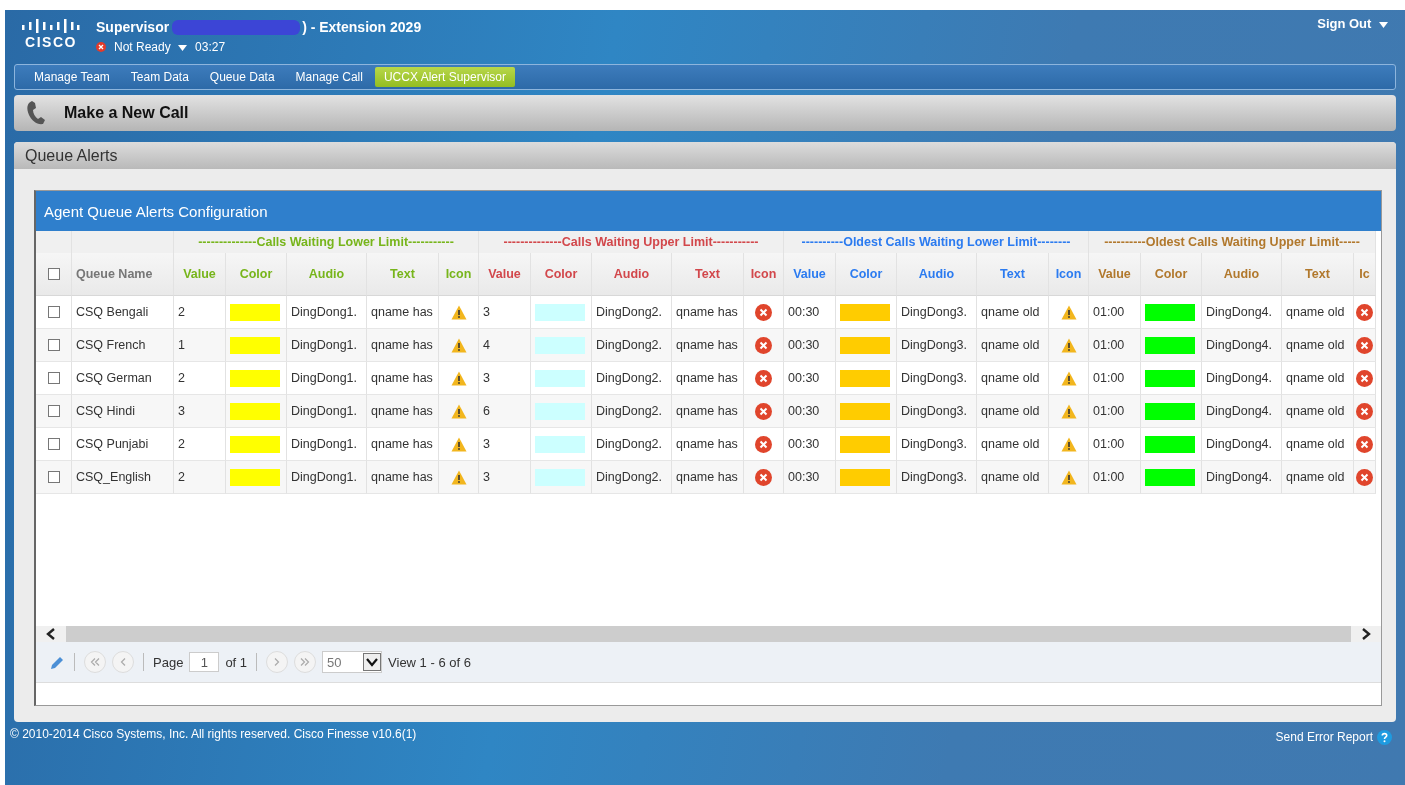  I want to click on table-row: CSQ German 2 DingDong1. qname has 3 DingDong2. qname has 00:30 DingDong3. qname old 01:00 DingDong4. qname old, so click(706, 378).